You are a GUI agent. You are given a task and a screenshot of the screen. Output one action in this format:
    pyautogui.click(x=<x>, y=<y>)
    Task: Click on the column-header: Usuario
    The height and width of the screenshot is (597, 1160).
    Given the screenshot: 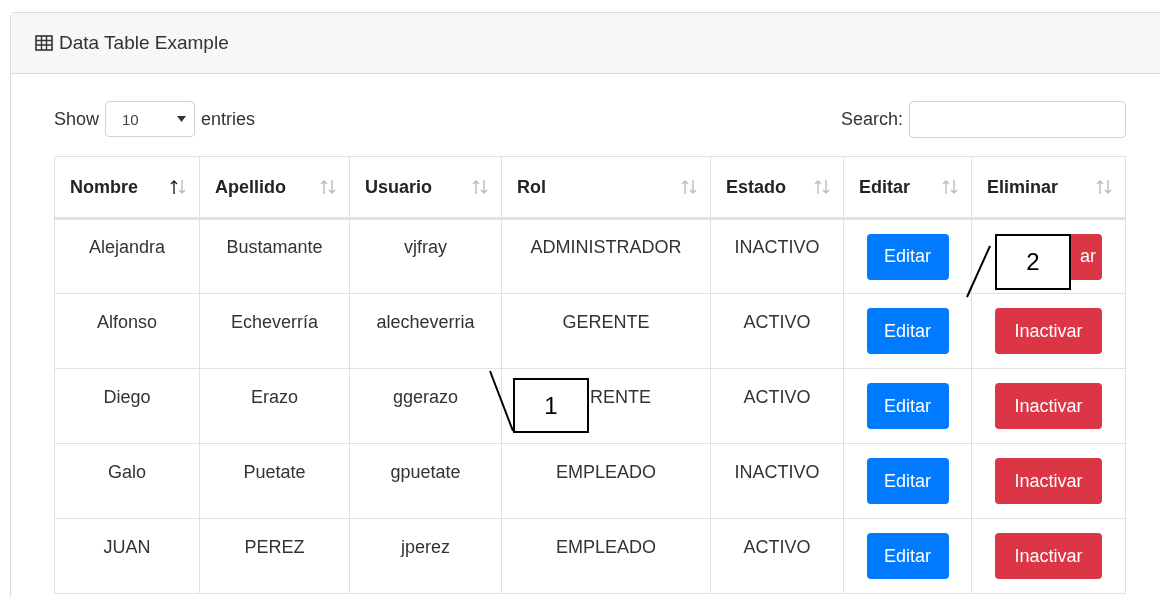 What is the action you would take?
    pyautogui.click(x=399, y=187)
    